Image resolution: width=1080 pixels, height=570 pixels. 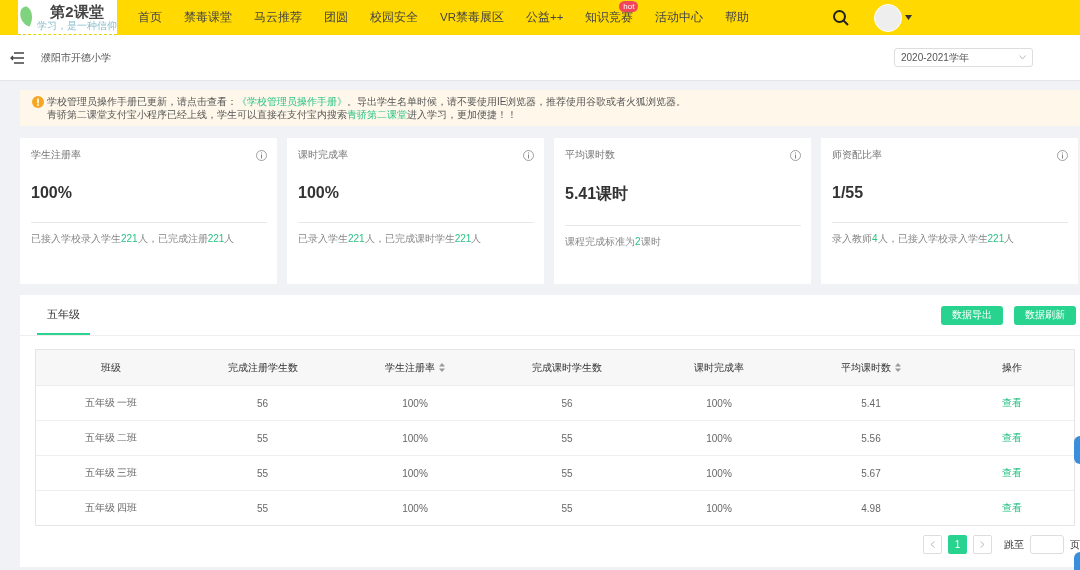 What do you see at coordinates (410, 367) in the screenshot?
I see `column-header: 学生注册率` at bounding box center [410, 367].